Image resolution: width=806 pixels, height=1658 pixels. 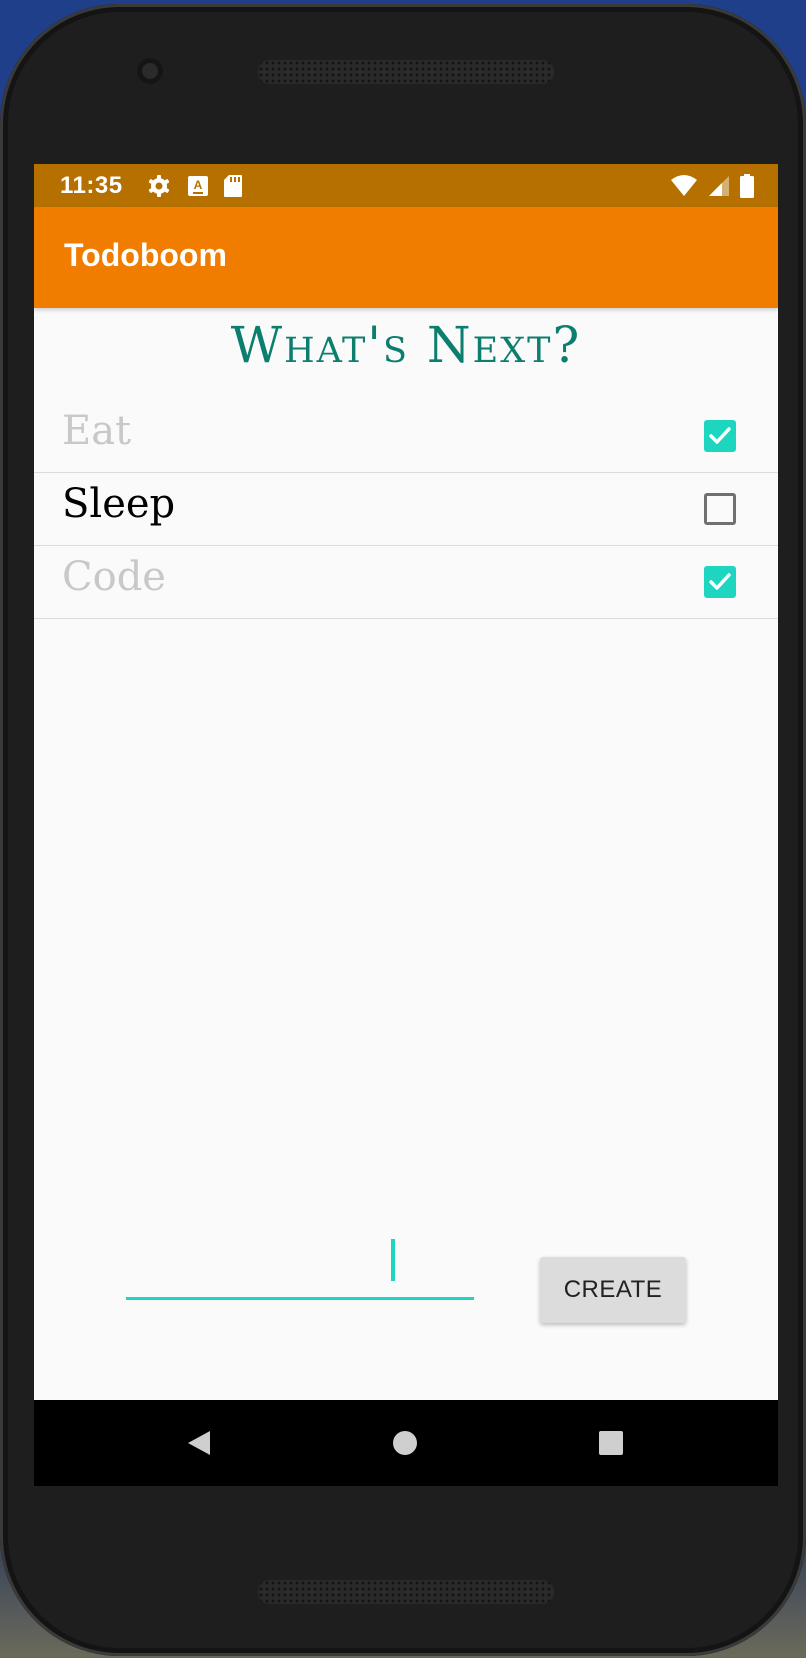 What do you see at coordinates (199, 1443) in the screenshot?
I see `back-icon` at bounding box center [199, 1443].